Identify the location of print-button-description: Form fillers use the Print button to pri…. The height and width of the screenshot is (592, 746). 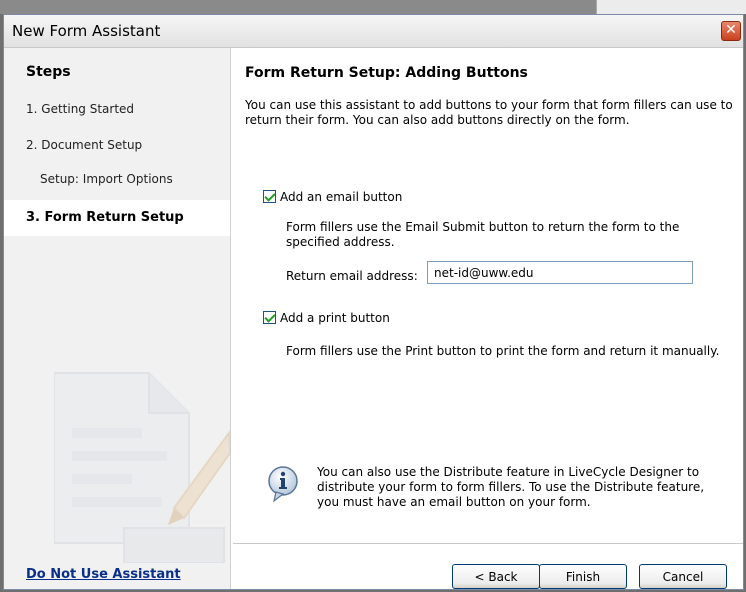
(503, 351).